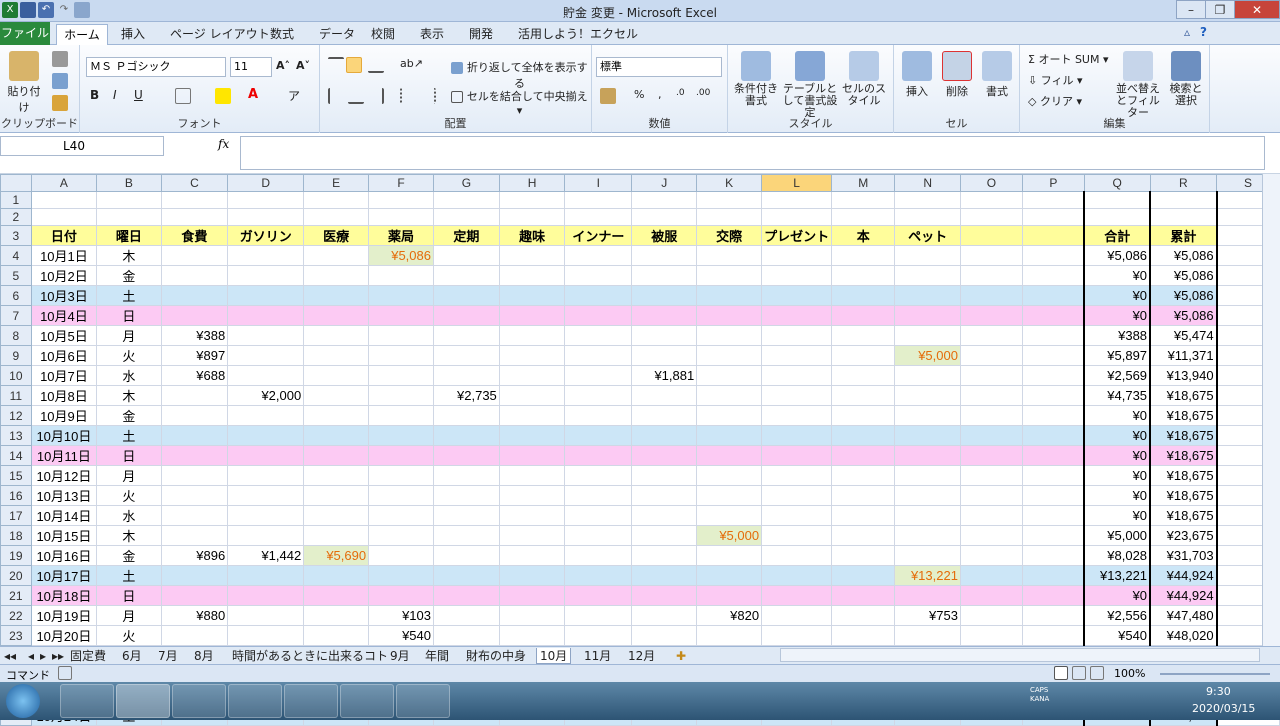  What do you see at coordinates (16, 235) in the screenshot?
I see `row-header: 3` at bounding box center [16, 235].